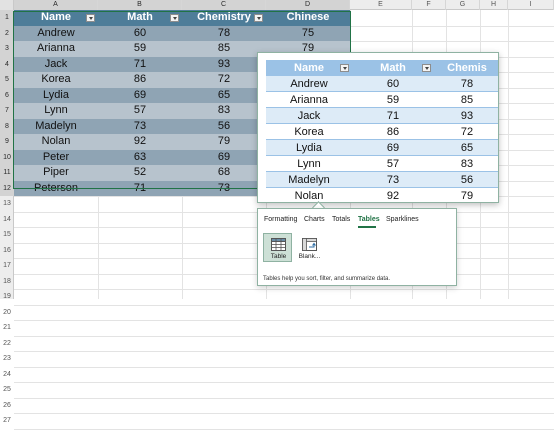 The height and width of the screenshot is (430, 554). What do you see at coordinates (7, 359) in the screenshot?
I see `row-header-23: 23` at bounding box center [7, 359].